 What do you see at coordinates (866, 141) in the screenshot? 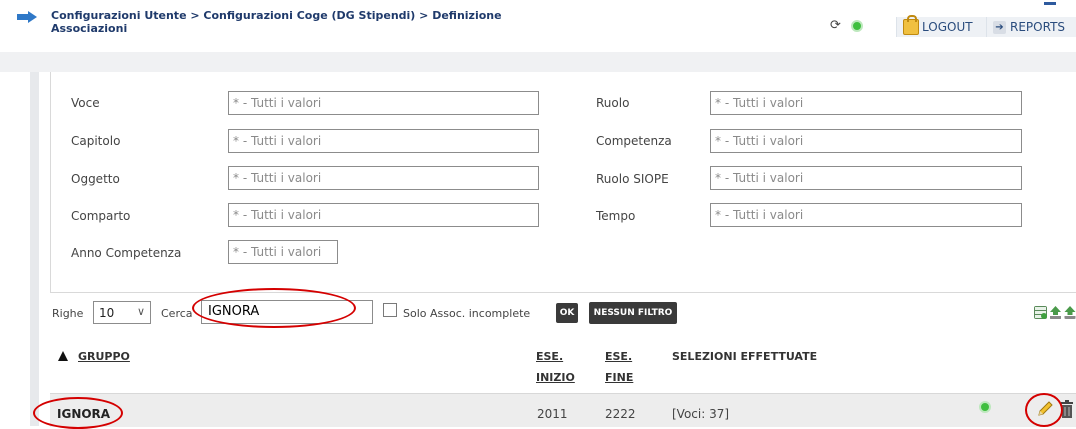
I see `competenza-filter-input: * - Tutti i valori` at bounding box center [866, 141].